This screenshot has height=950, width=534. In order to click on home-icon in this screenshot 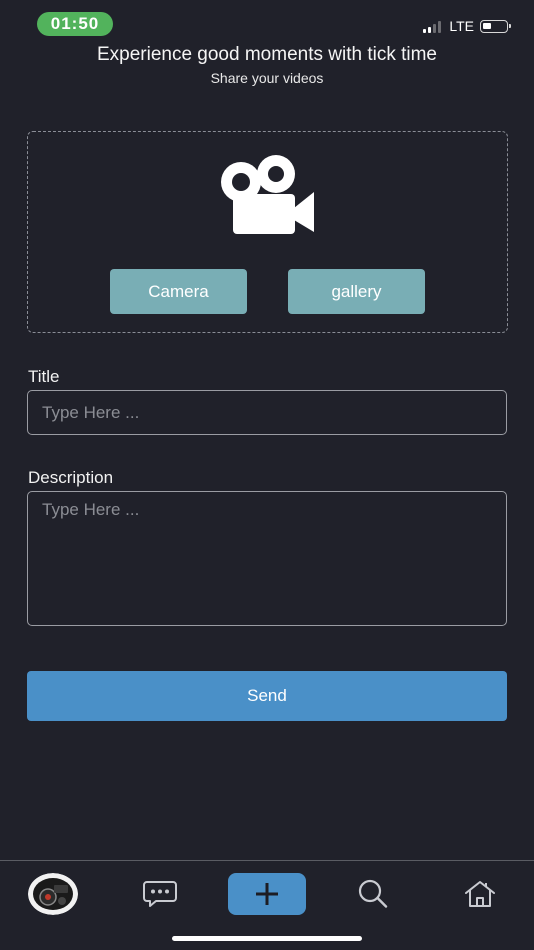, I will do `click(480, 894)`.